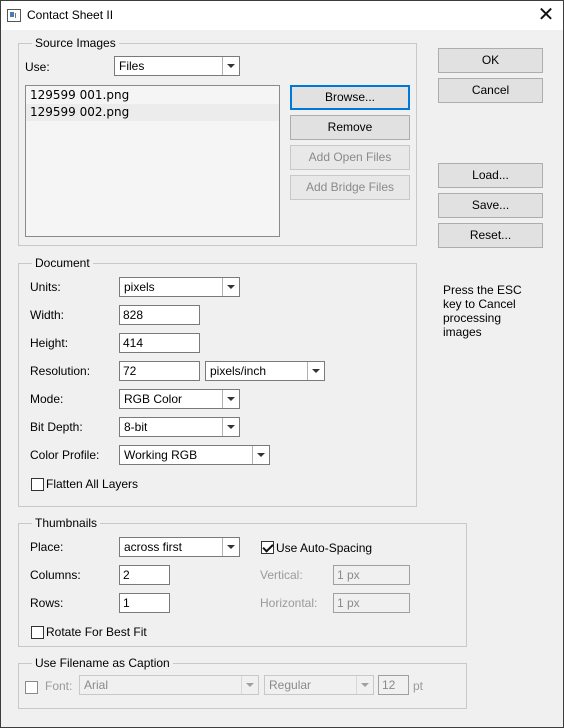 The height and width of the screenshot is (728, 564). Describe the element at coordinates (62, 263) in the screenshot. I see `document-legend: Document` at that location.